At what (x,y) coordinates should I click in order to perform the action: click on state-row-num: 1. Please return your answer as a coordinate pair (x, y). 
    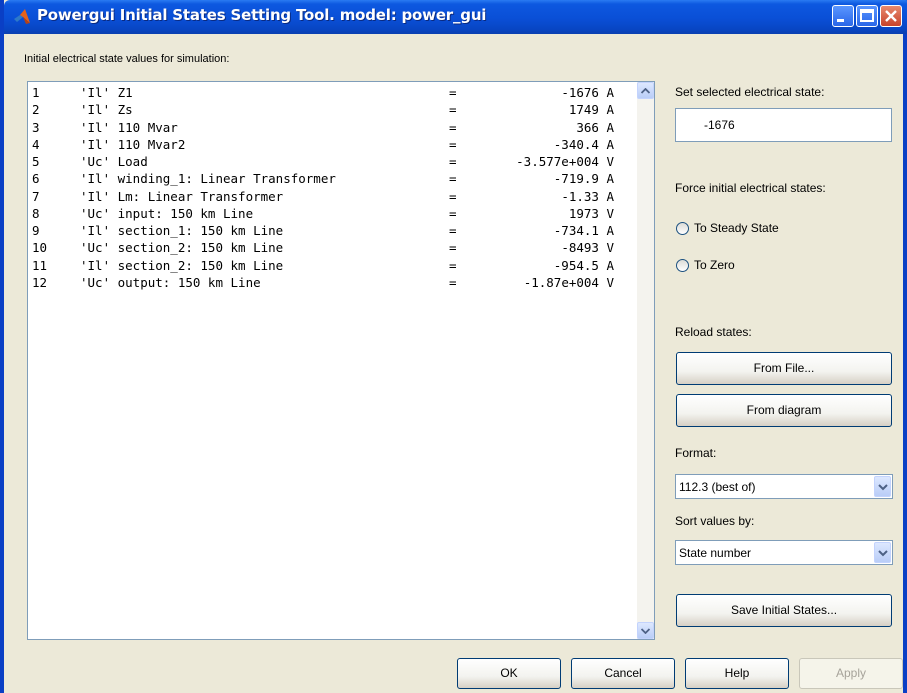
    Looking at the image, I should click on (36, 92).